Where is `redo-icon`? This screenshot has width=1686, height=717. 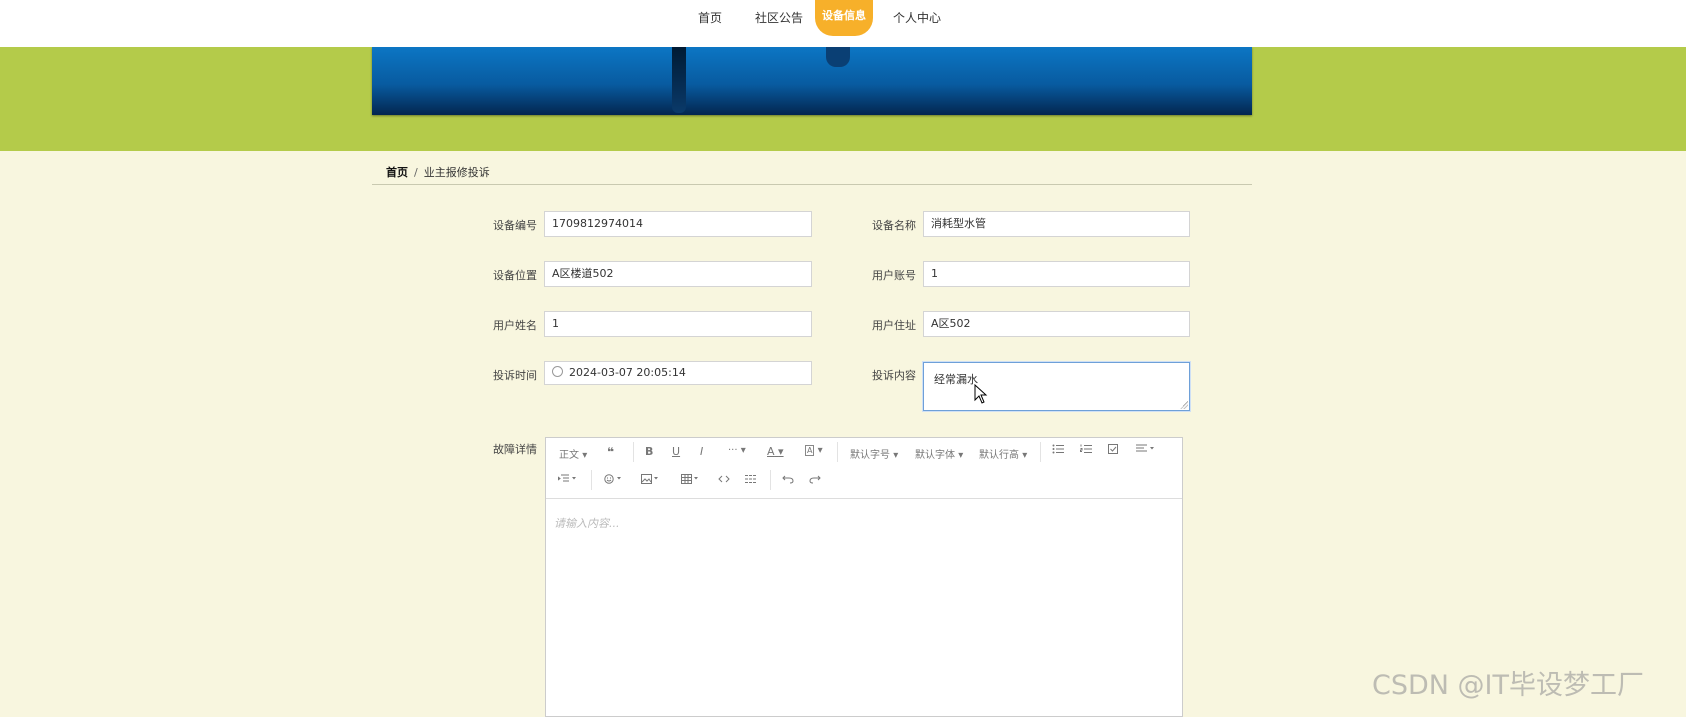 redo-icon is located at coordinates (815, 480).